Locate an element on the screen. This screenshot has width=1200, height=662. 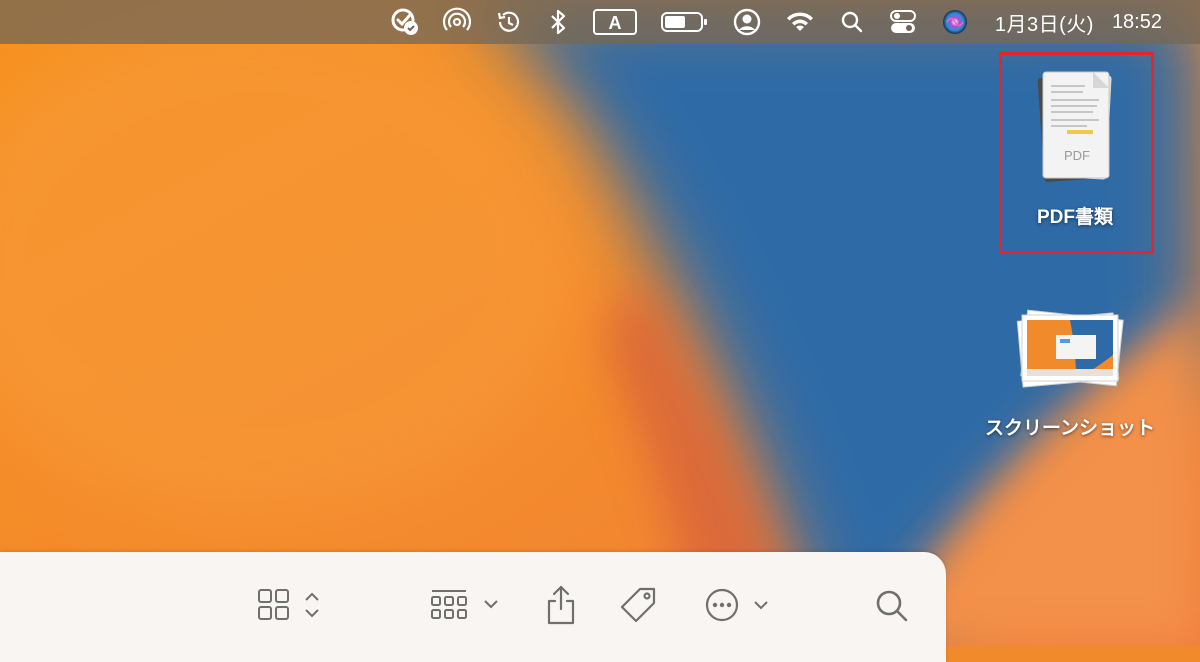
airdrop-icon is located at coordinates (457, 22).